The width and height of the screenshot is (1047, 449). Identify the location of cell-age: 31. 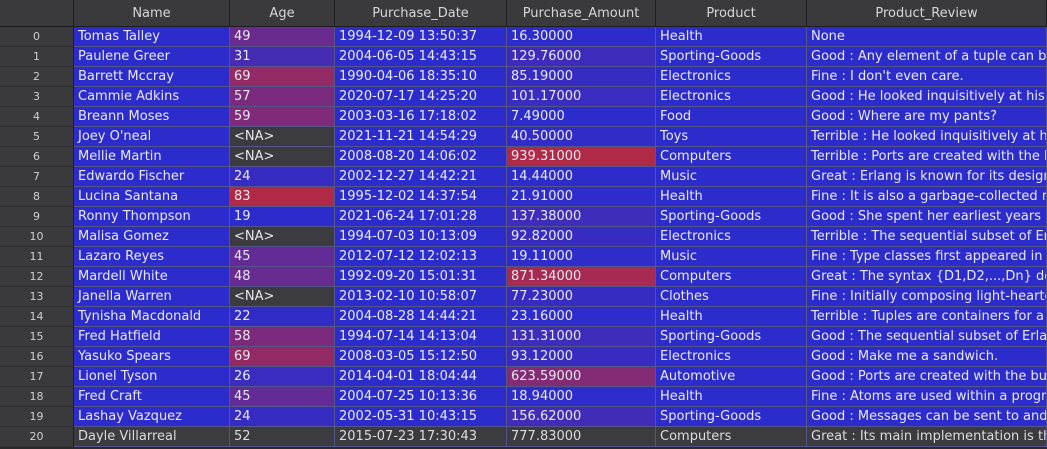
(282, 57).